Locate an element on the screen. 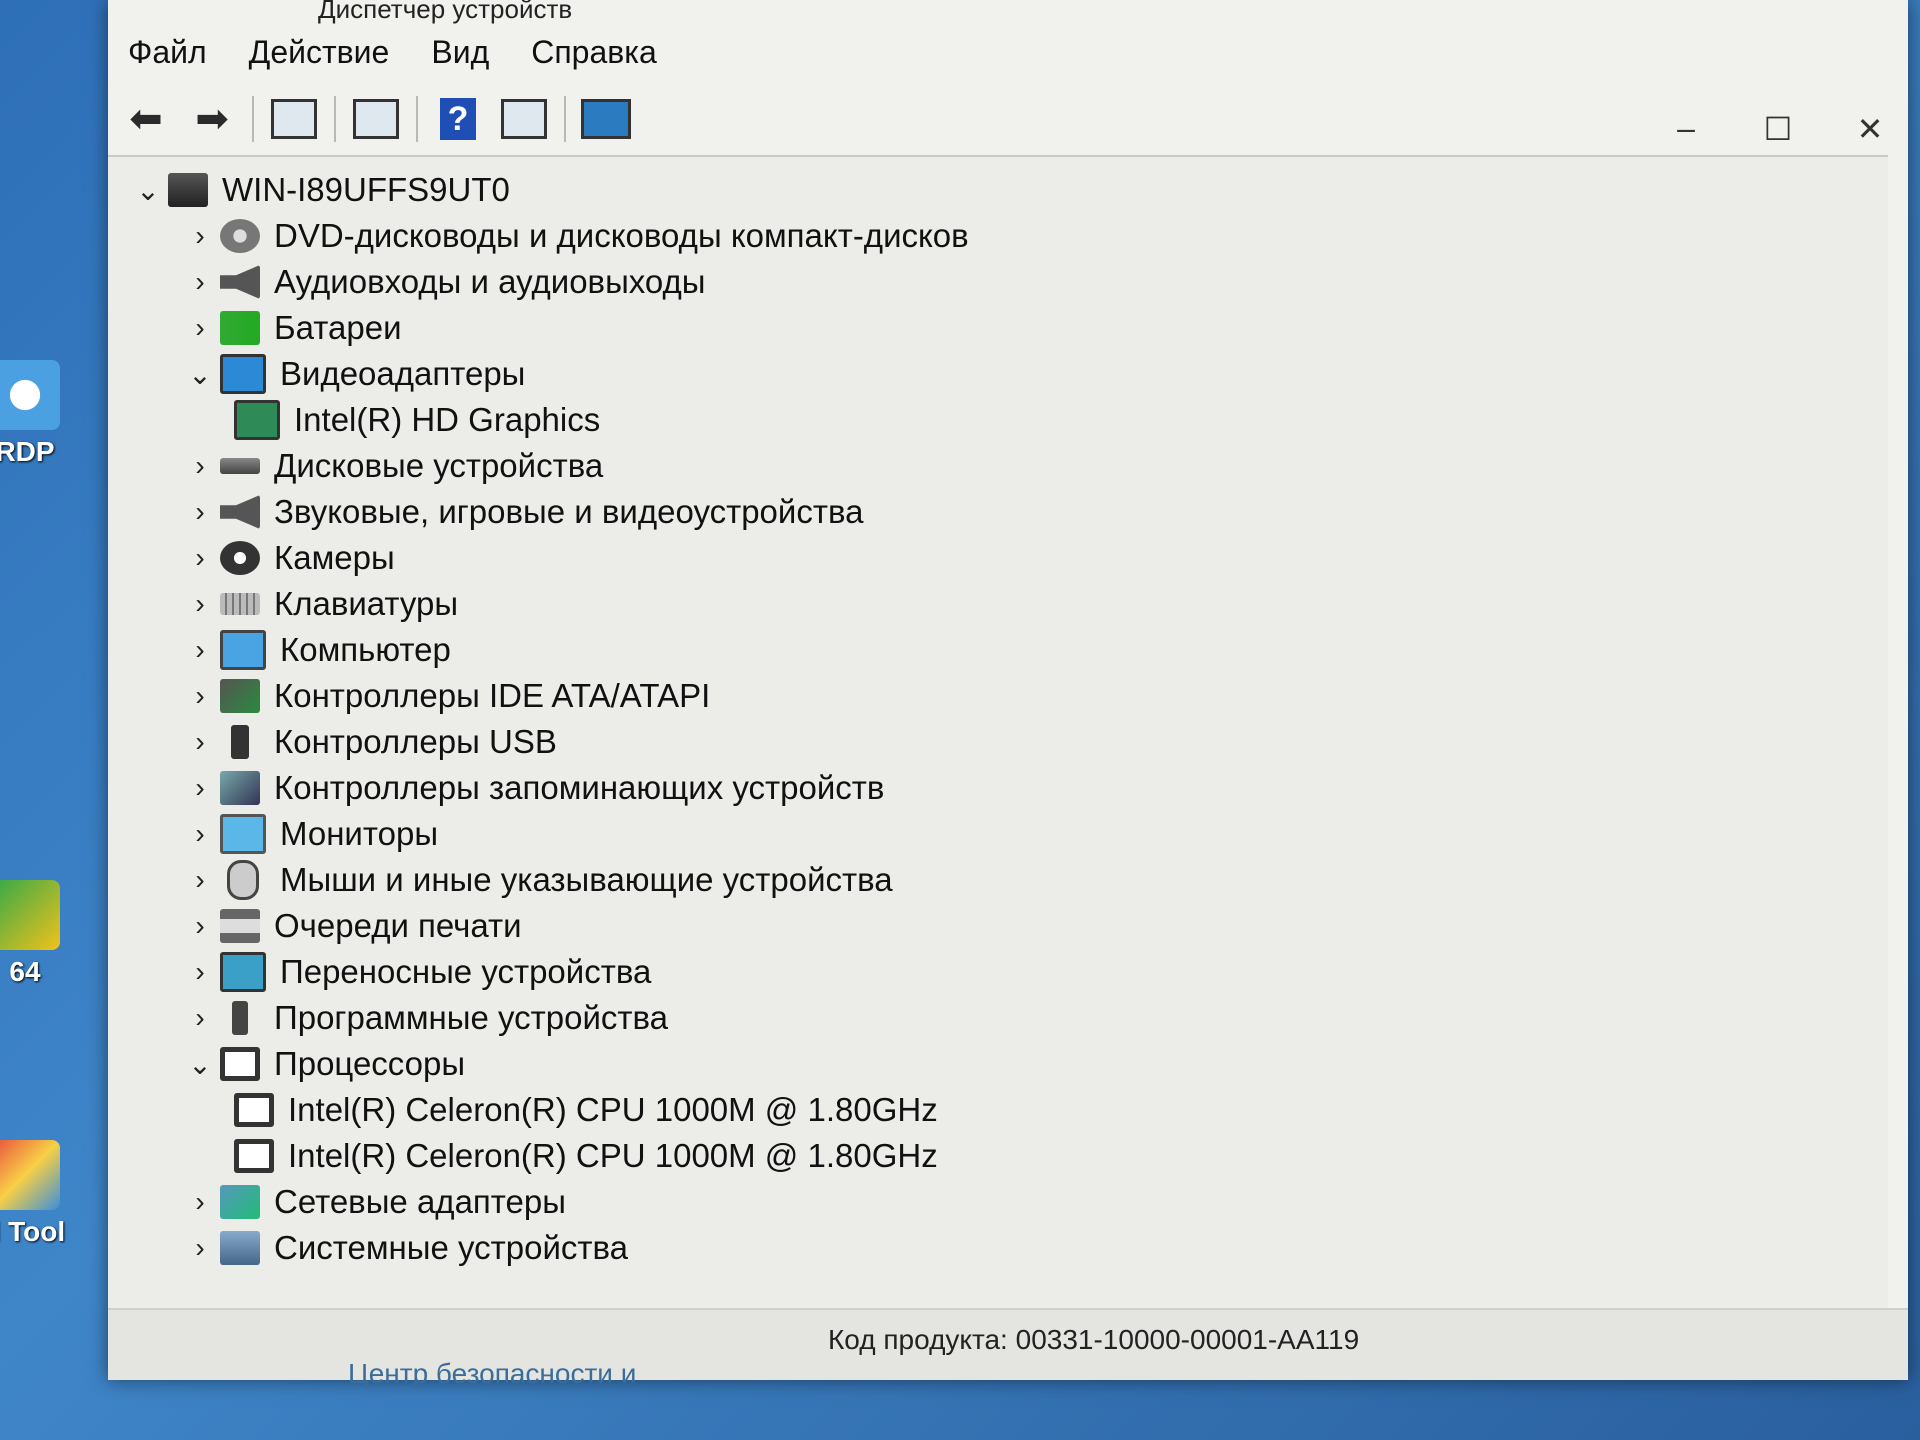 This screenshot has height=1440, width=1920. tree-item-processors: ⌄ Процессоры is located at coordinates (548, 1064).